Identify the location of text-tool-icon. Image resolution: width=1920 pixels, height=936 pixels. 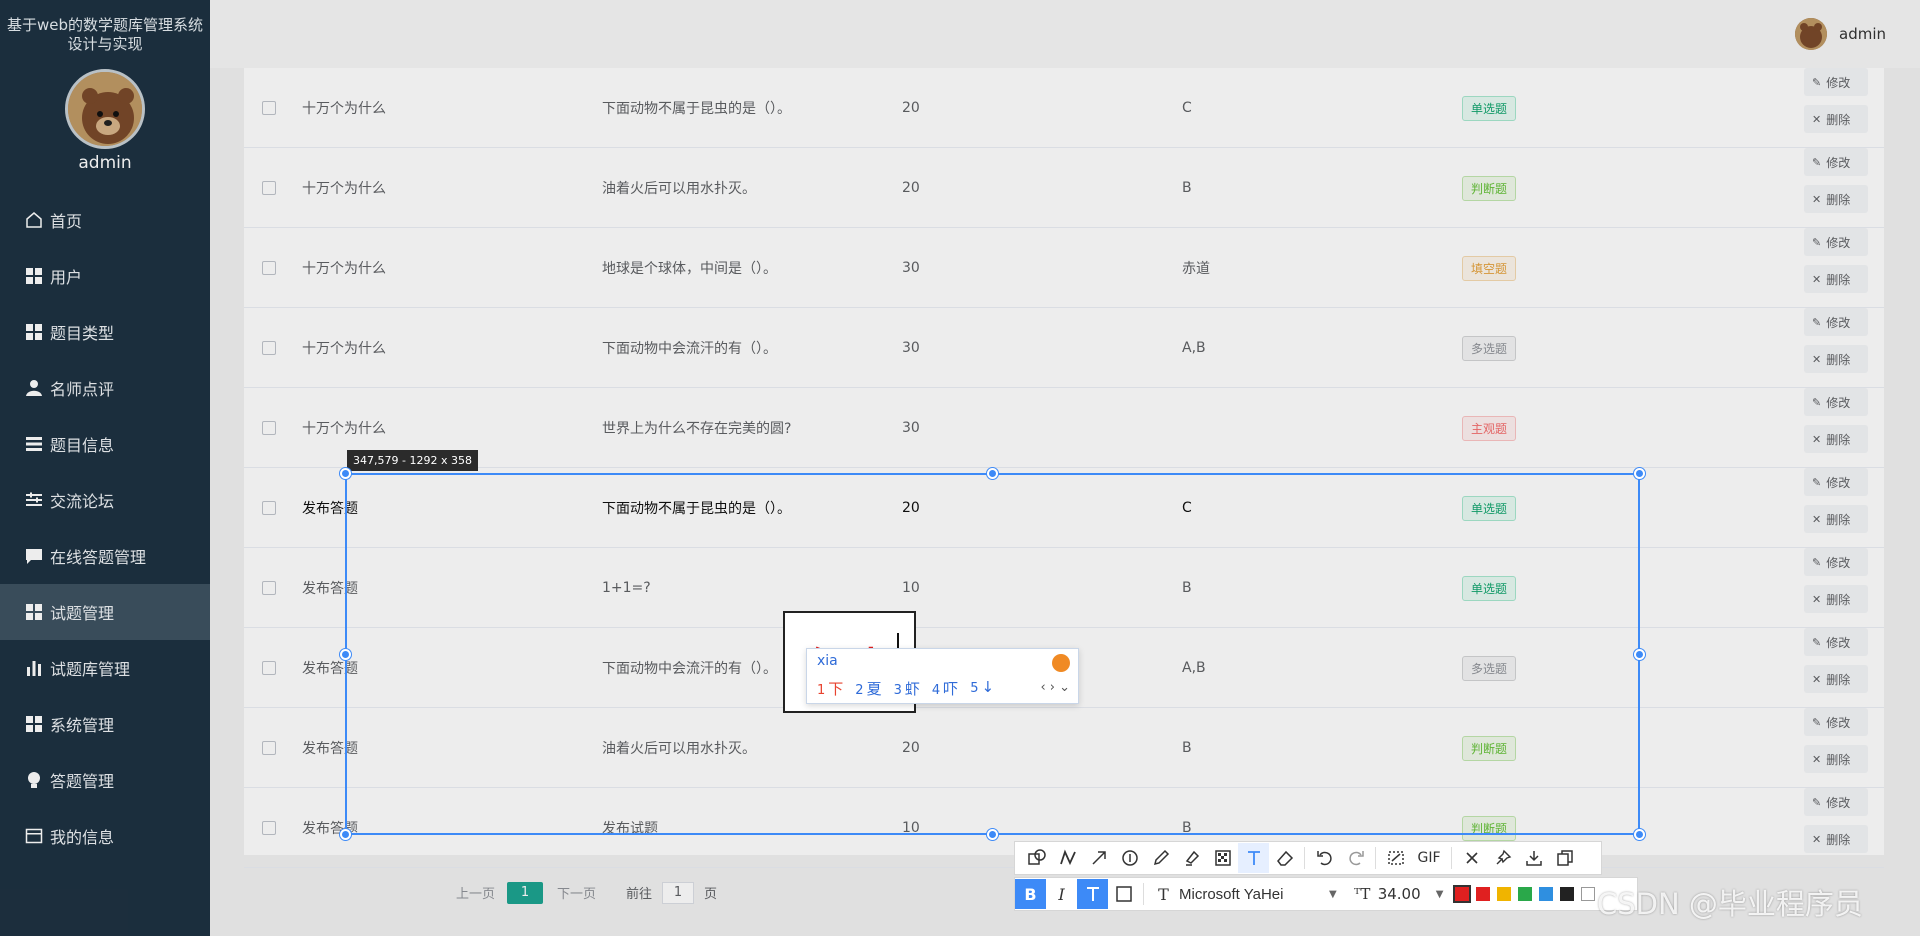
(1253, 858).